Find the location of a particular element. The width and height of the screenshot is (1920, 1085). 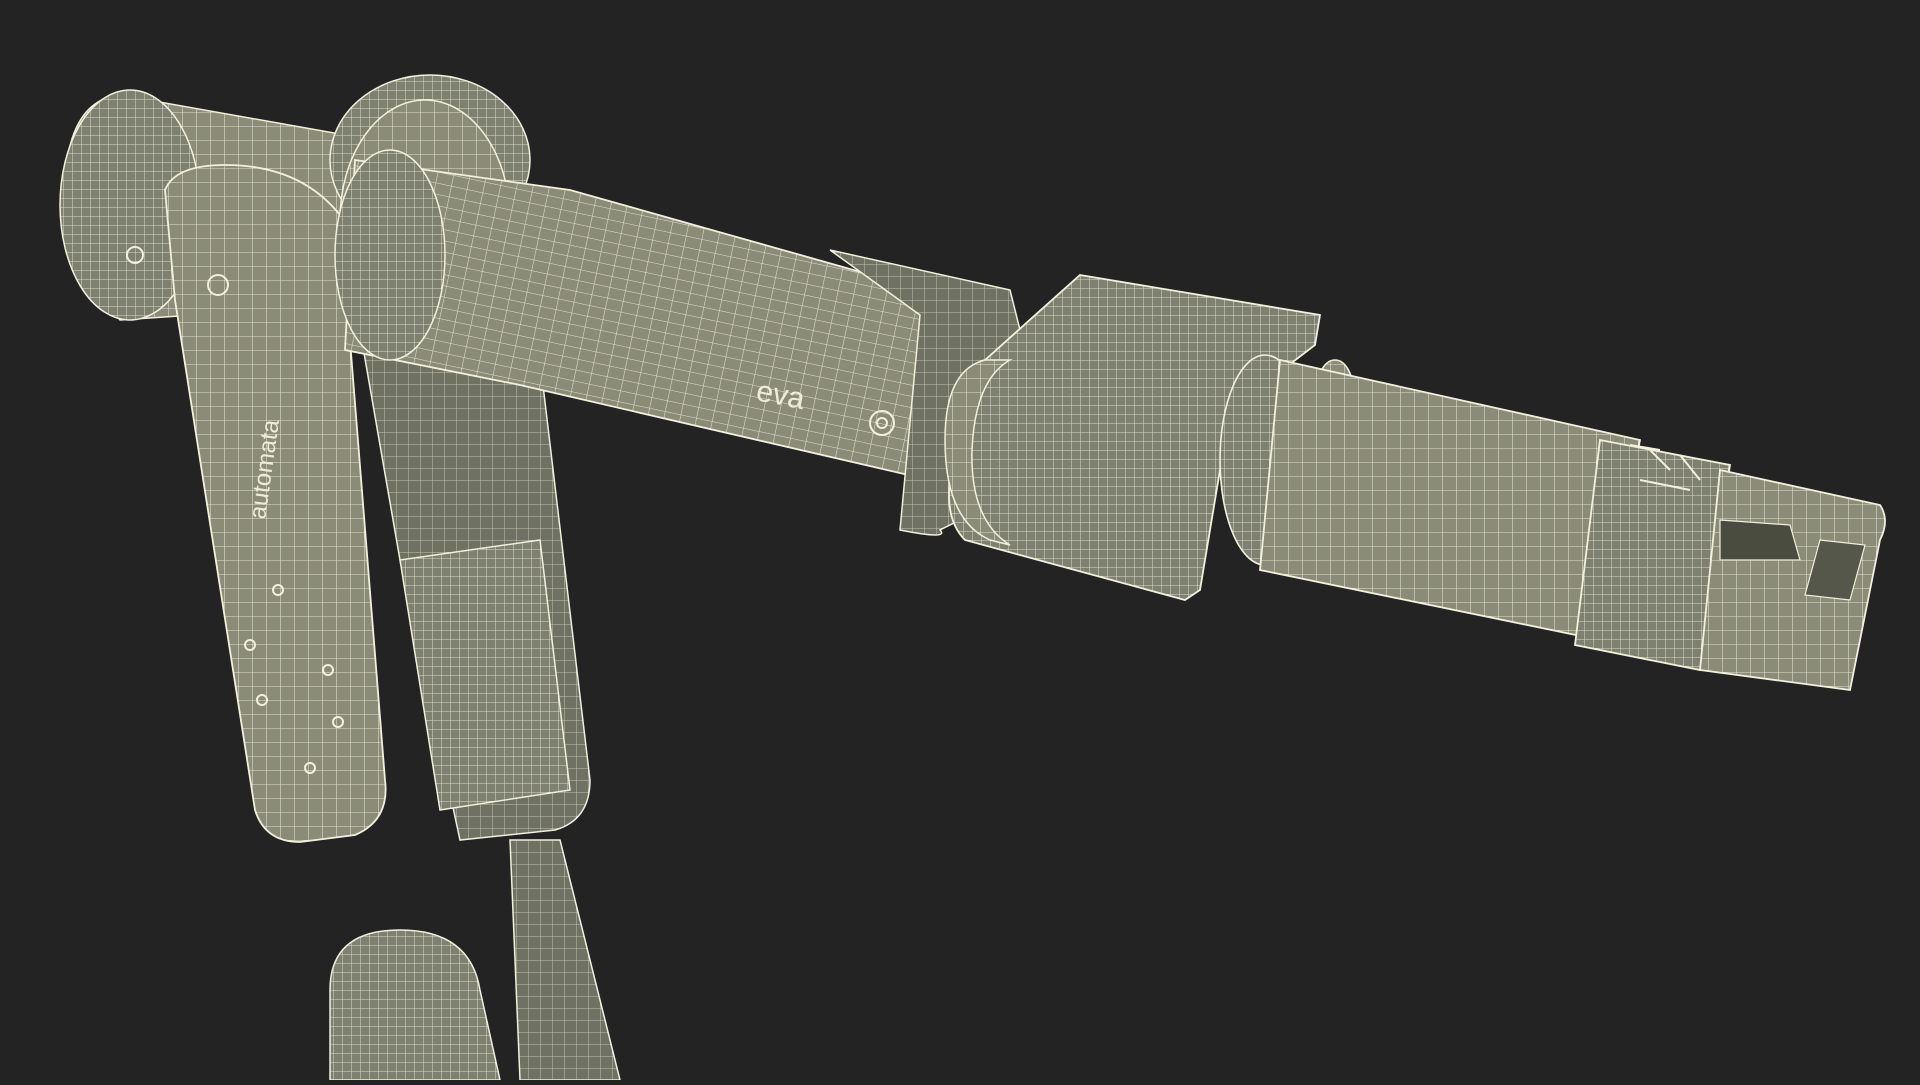

lower-link is located at coordinates (475, 960).